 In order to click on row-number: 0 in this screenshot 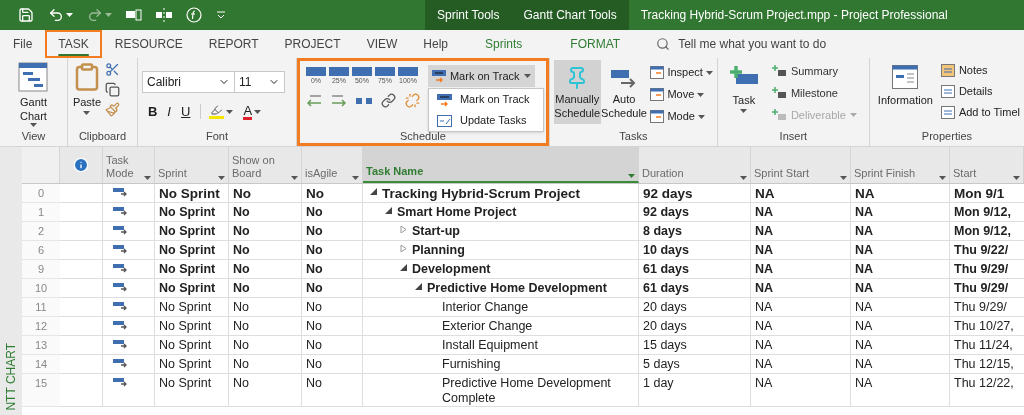, I will do `click(41, 193)`.